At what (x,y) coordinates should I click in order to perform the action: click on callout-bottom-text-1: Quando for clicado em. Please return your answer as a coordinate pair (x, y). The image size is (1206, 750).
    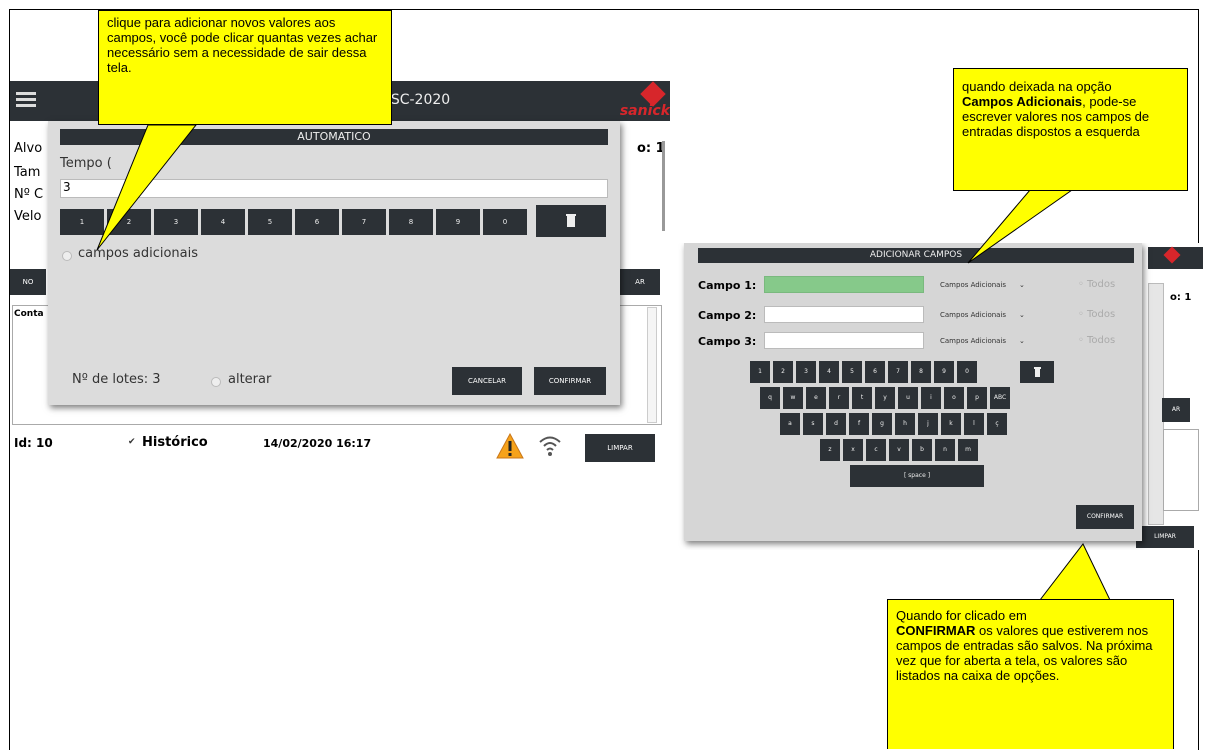
    Looking at the image, I should click on (961, 615).